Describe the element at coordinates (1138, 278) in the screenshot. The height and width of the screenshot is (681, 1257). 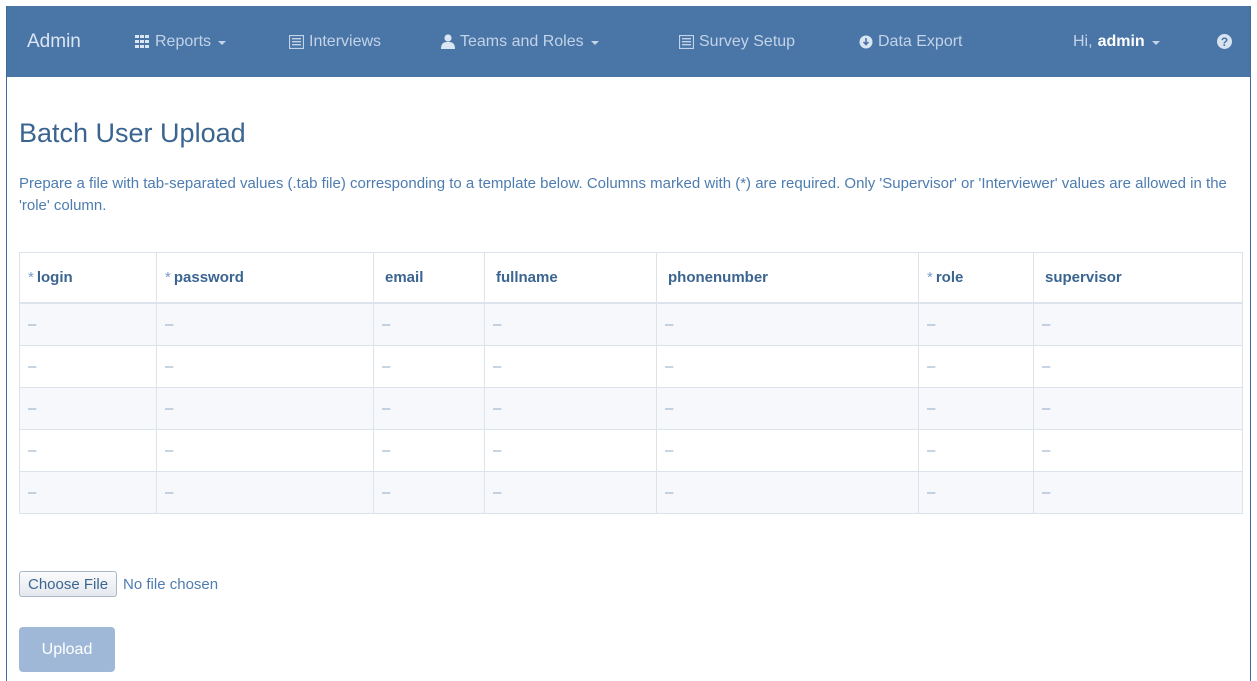
I see `column-header-supervisor: supervisor` at that location.